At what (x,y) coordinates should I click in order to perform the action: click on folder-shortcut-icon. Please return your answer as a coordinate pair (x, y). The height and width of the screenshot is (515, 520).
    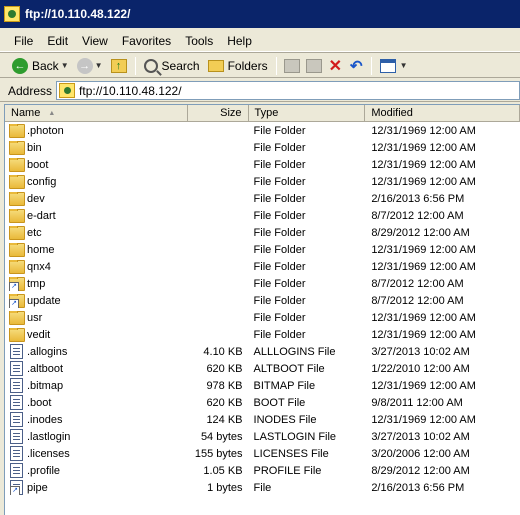
    Looking at the image, I should click on (17, 300).